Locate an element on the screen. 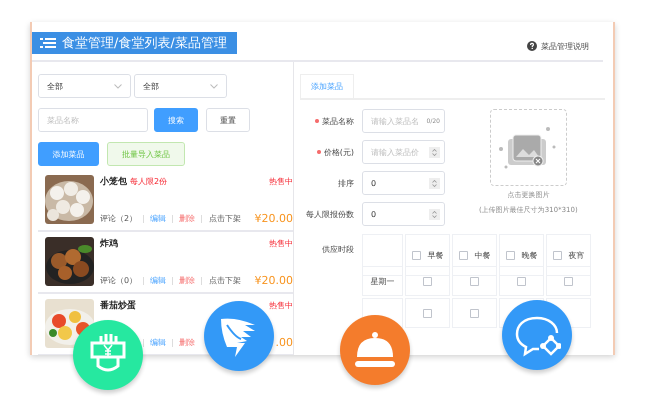  meal-label: 中餐 is located at coordinates (482, 255).